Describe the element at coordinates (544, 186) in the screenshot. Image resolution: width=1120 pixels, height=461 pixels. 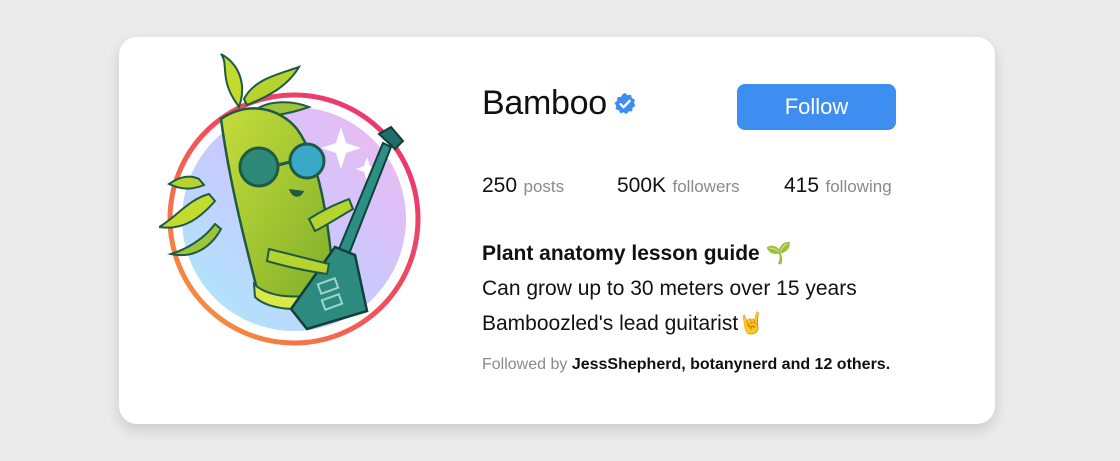
I see `stat-posts-label: posts` at that location.